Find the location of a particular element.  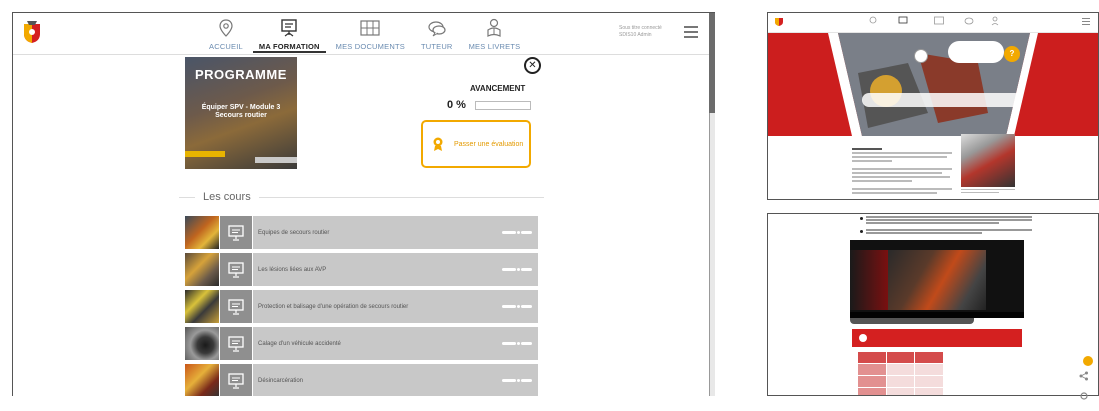

program-badge: PROGRAMME is located at coordinates (241, 74).